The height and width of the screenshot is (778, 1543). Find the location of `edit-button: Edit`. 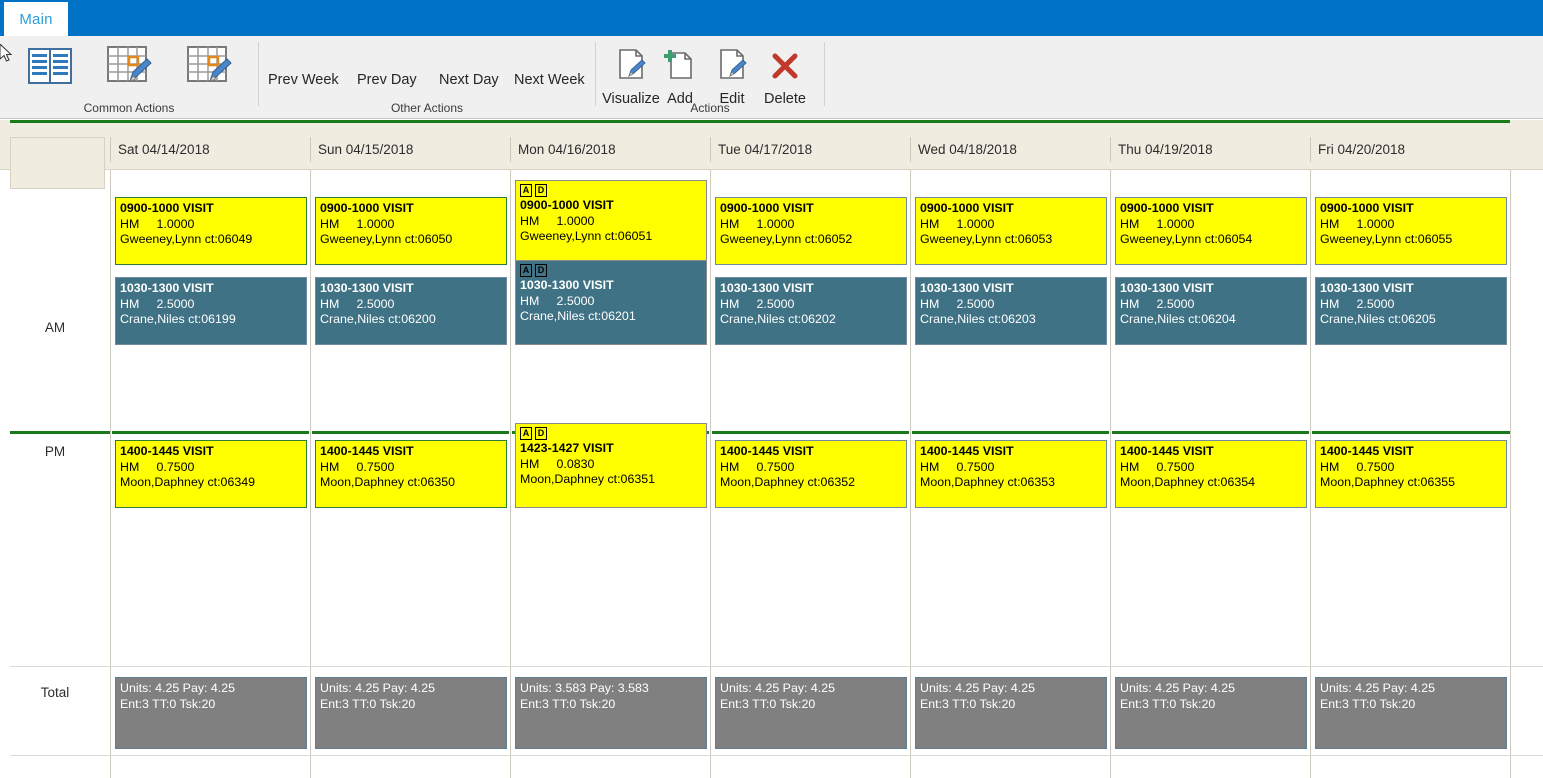

edit-button: Edit is located at coordinates (732, 74).